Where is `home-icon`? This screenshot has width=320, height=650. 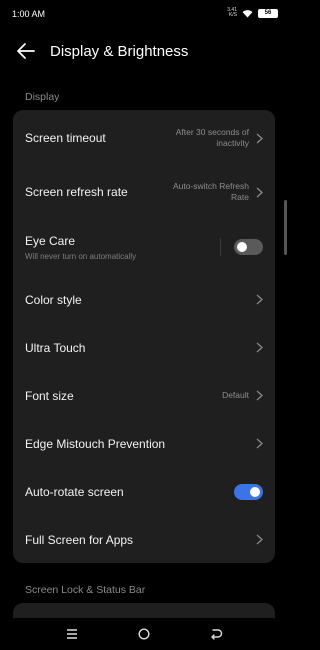
home-icon is located at coordinates (144, 634).